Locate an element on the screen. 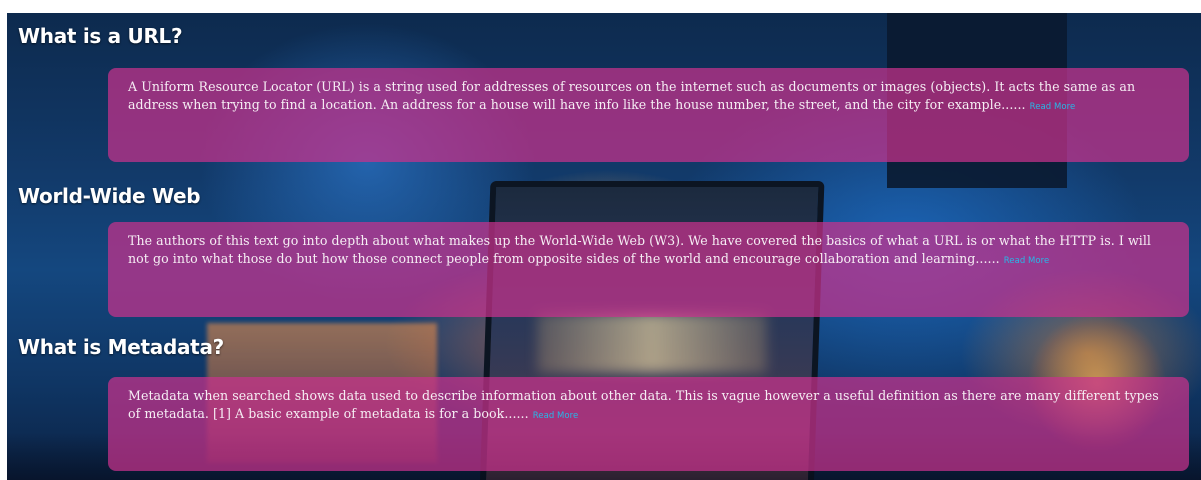  section-heading-www: World-Wide Web is located at coordinates (109, 196).